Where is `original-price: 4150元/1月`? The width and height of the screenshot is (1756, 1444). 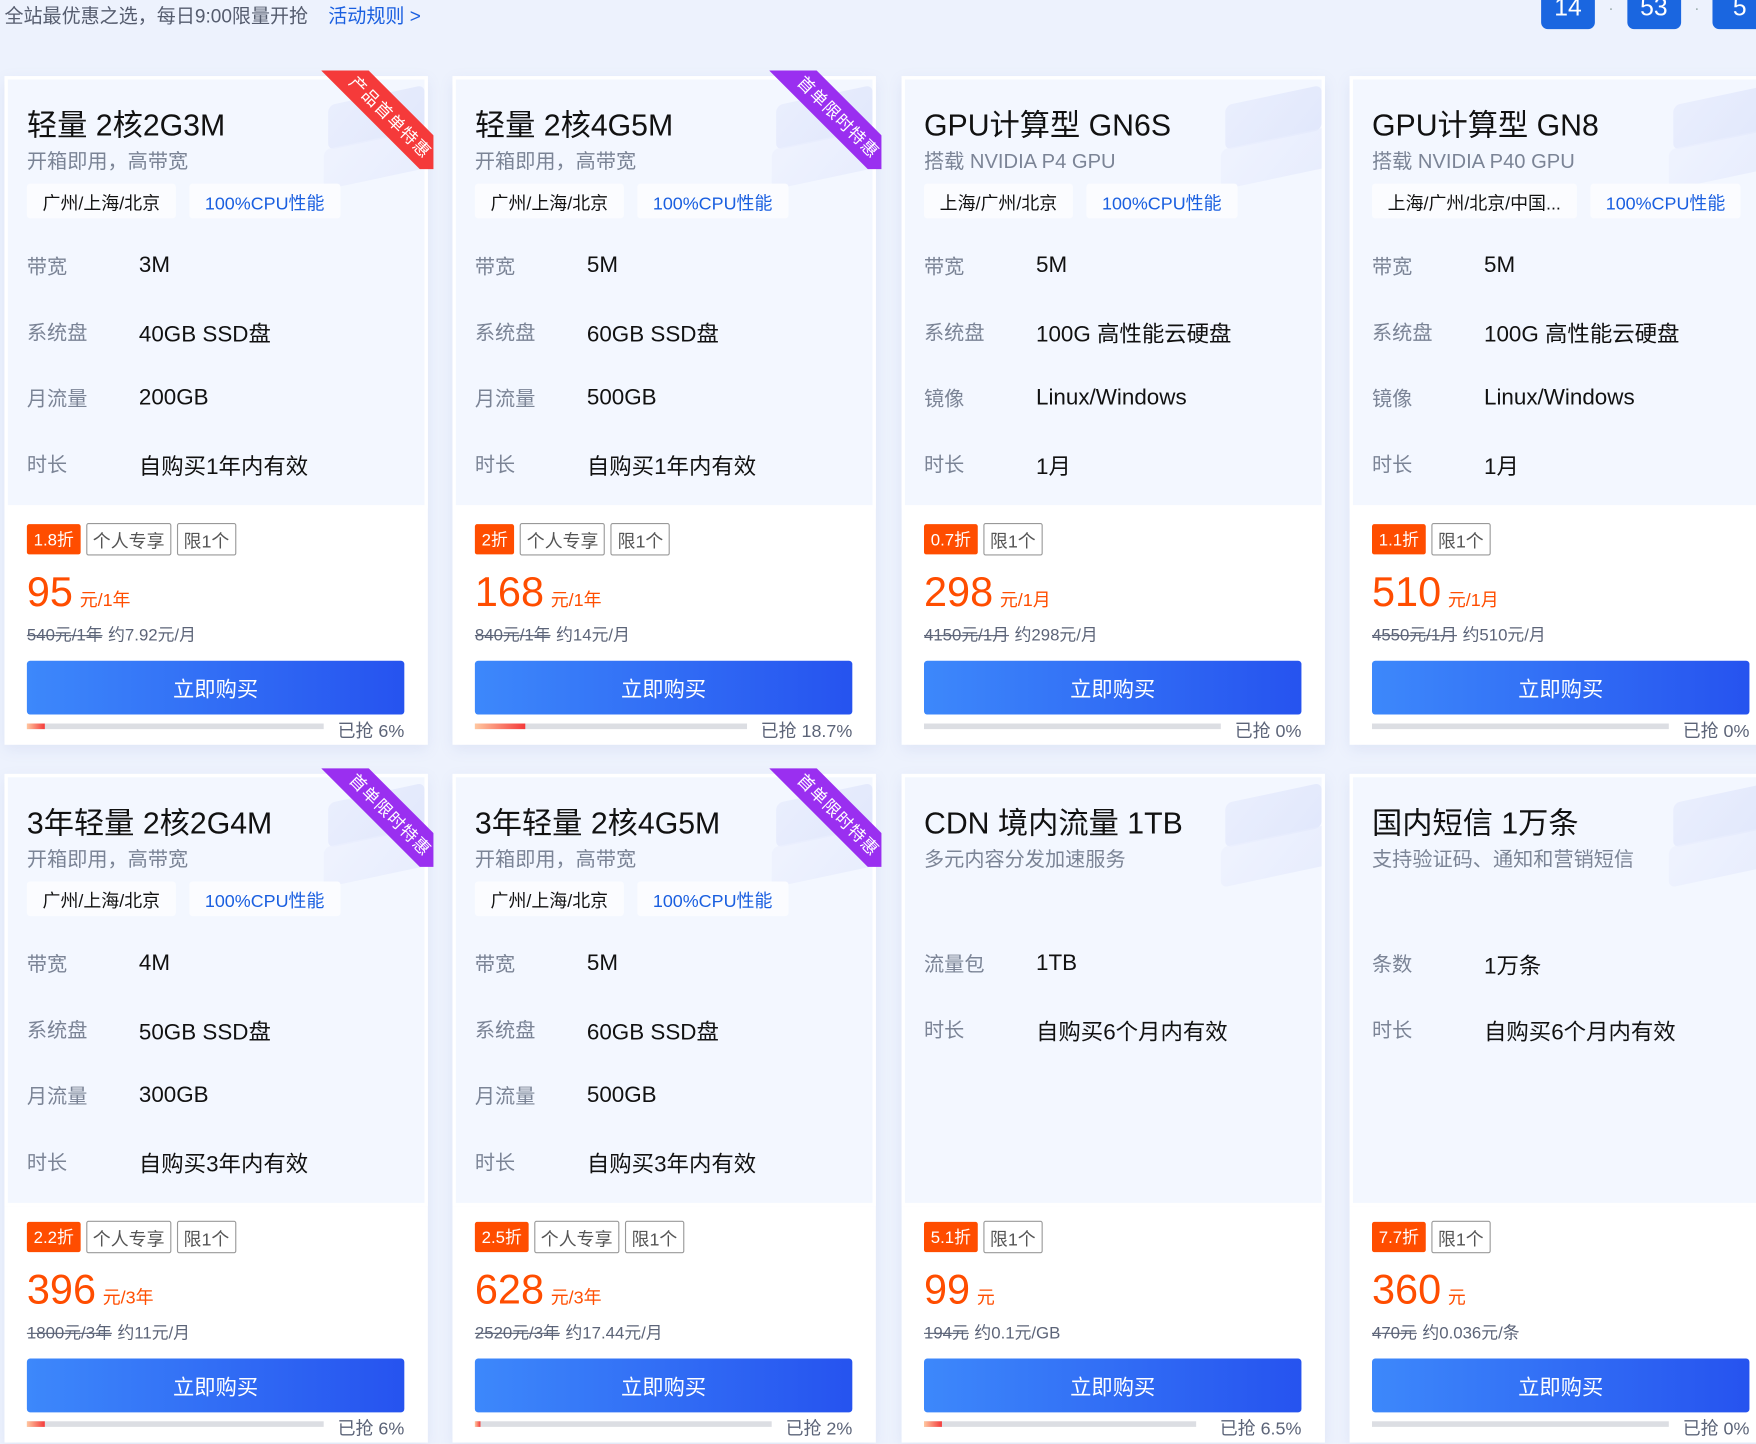 original-price: 4150元/1月 is located at coordinates (966, 636).